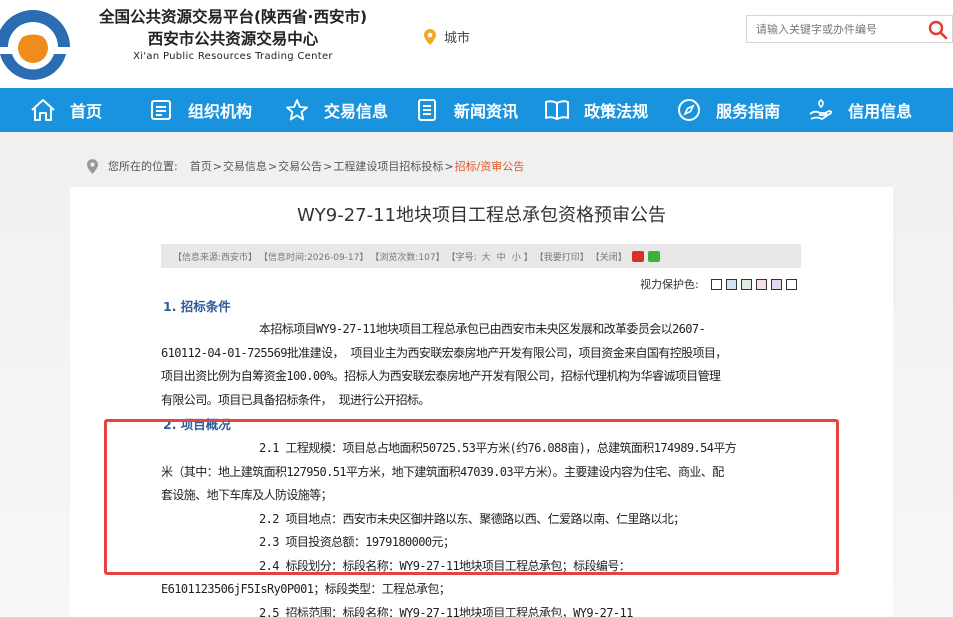 The width and height of the screenshot is (953, 617). Describe the element at coordinates (143, 166) in the screenshot. I see `breadcrumb-prefix: 您所在的位置:` at that location.